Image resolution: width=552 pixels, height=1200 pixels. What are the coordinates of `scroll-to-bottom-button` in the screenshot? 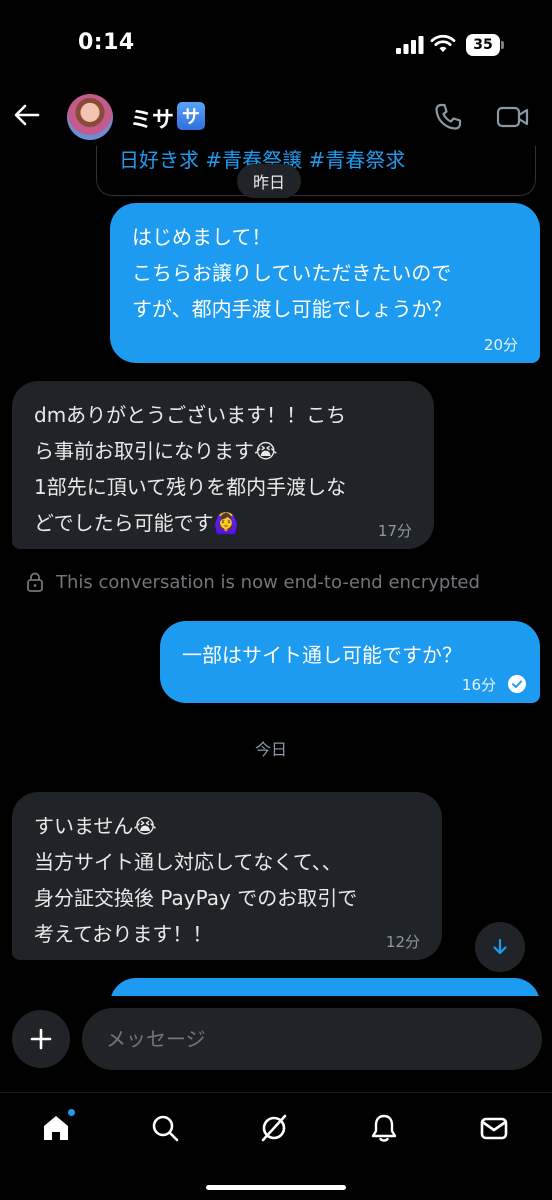 It's located at (500, 947).